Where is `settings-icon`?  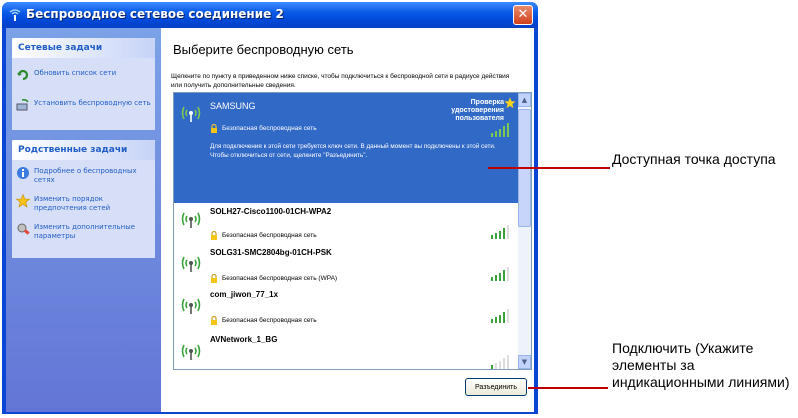
settings-icon is located at coordinates (23, 229).